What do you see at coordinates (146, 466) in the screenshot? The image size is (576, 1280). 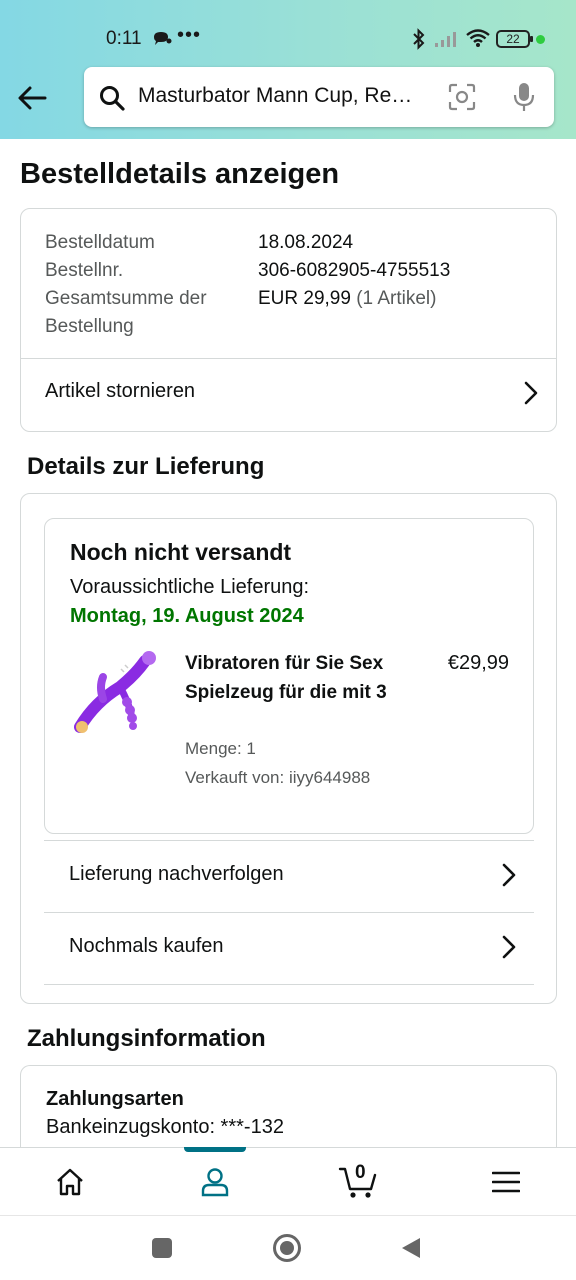 I see `delivery-section-title: Details zur Lieferung` at bounding box center [146, 466].